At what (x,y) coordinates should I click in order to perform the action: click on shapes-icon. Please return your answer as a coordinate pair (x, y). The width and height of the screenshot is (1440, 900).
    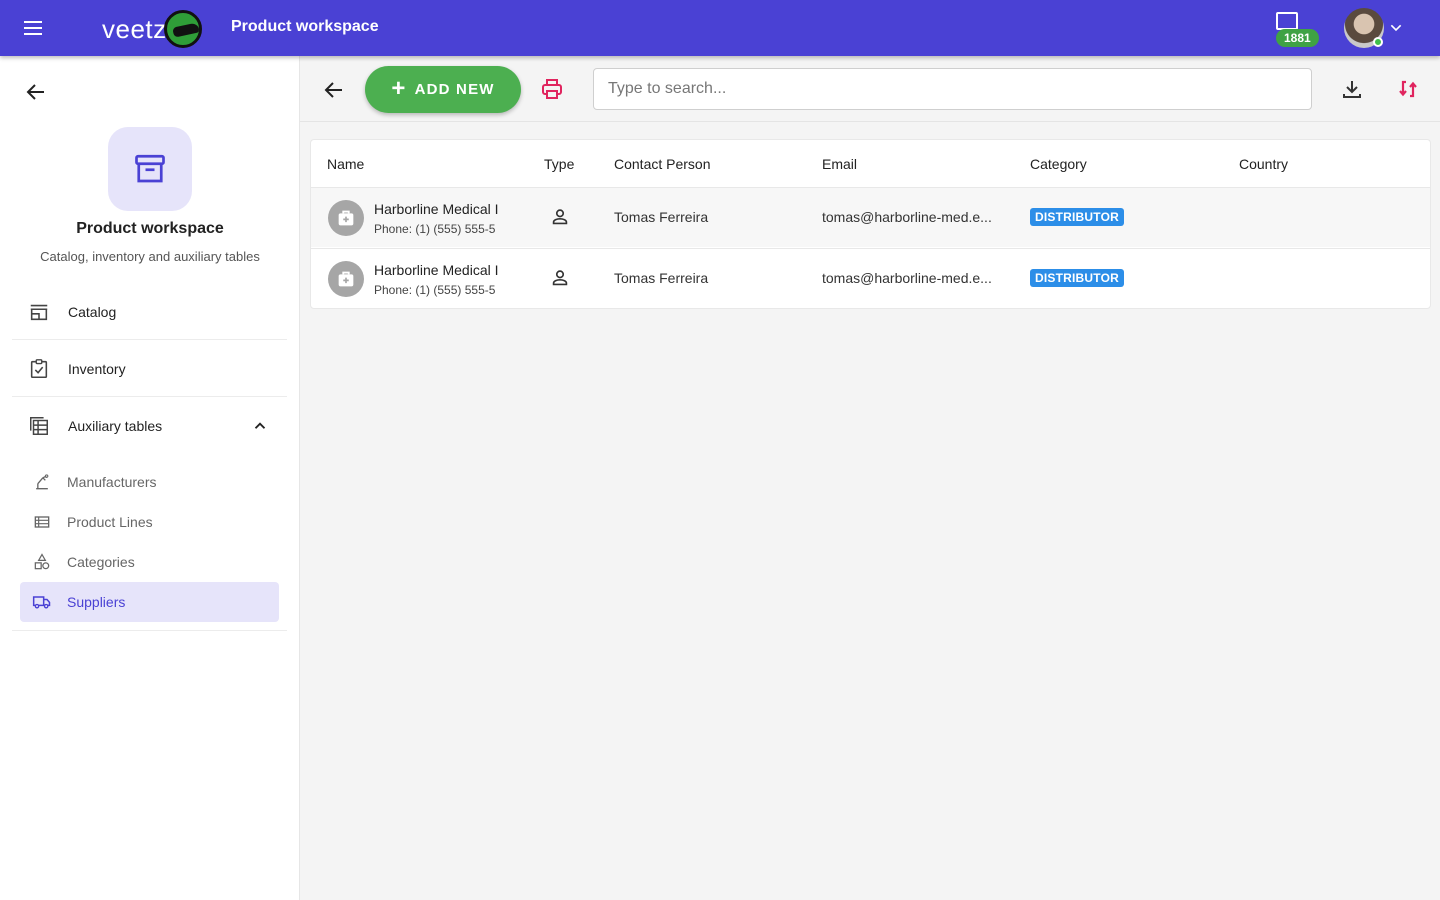
    Looking at the image, I should click on (42, 561).